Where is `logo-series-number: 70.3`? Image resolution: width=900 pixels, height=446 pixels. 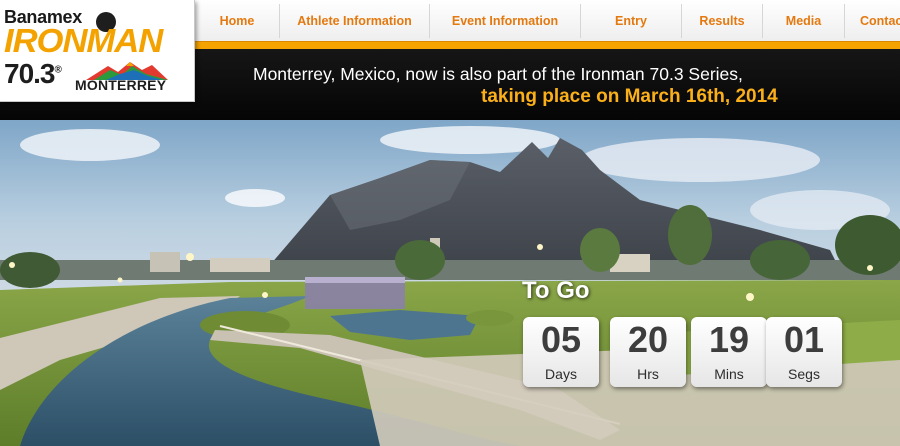 logo-series-number: 70.3 is located at coordinates (29, 73).